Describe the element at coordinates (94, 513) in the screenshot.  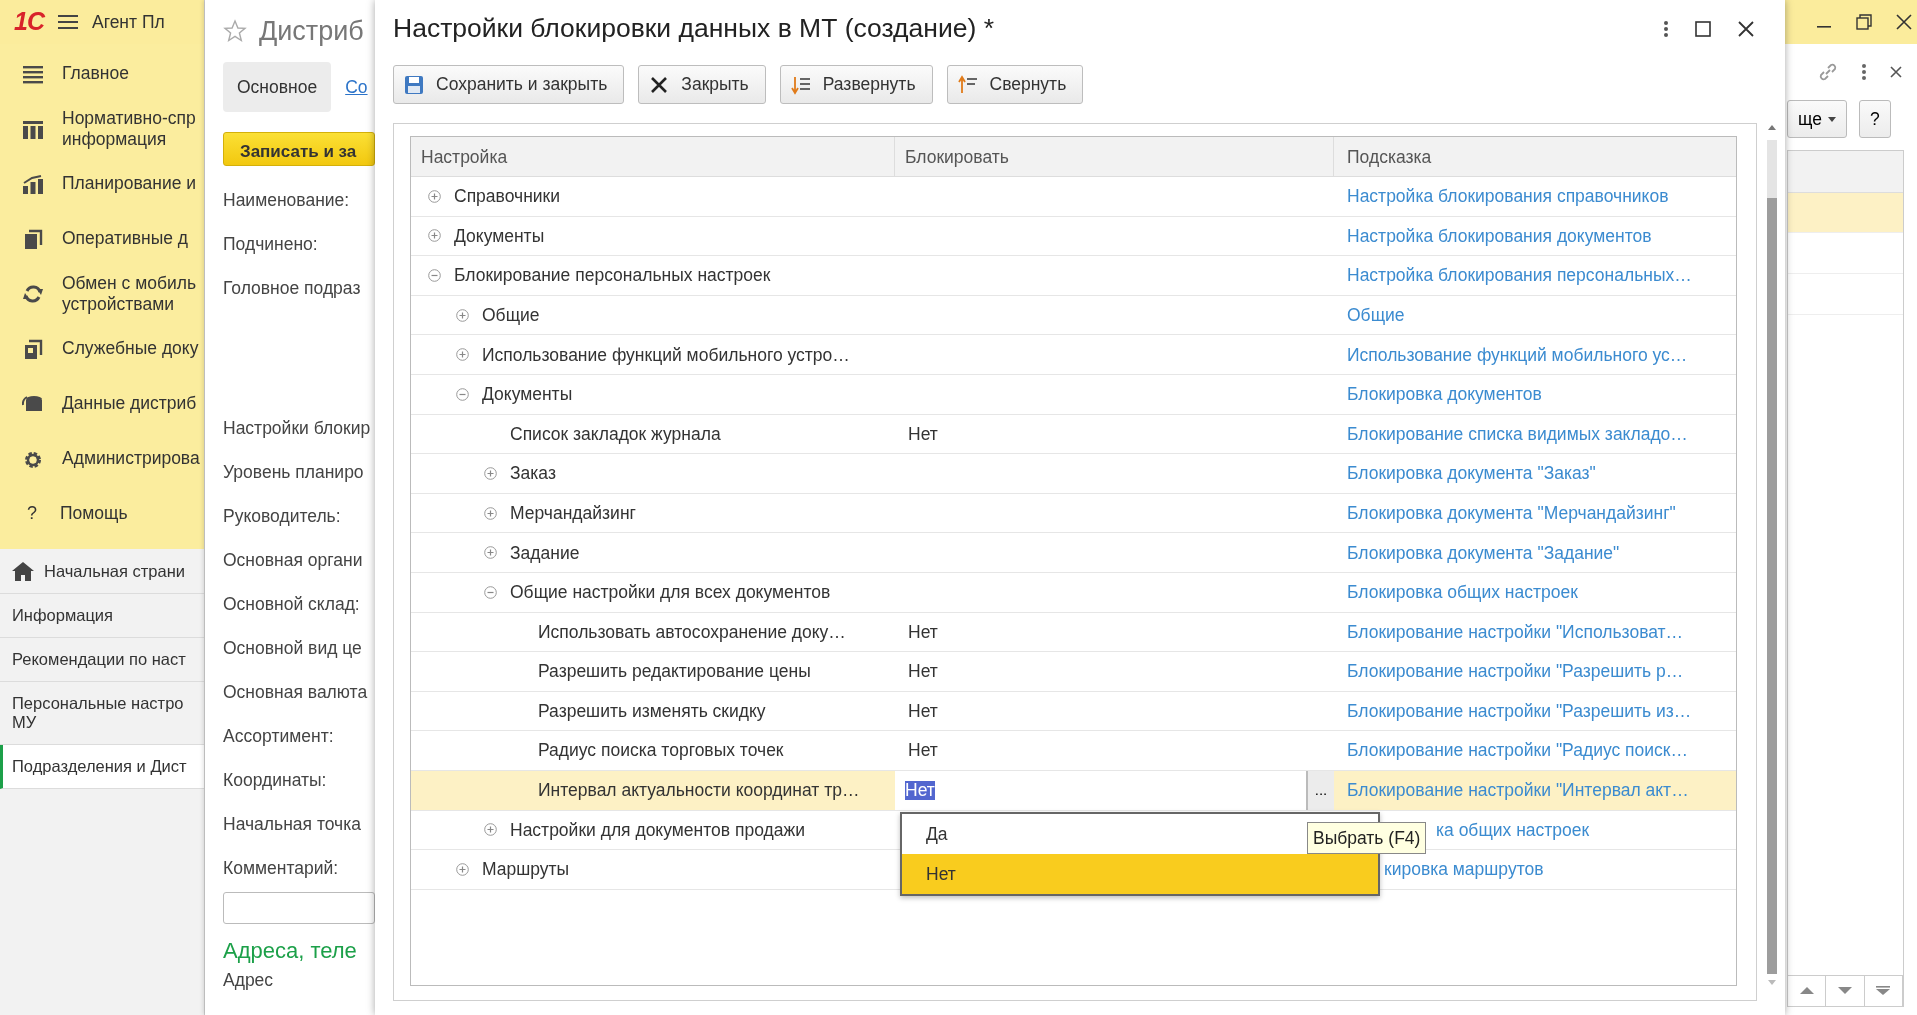
I see `section-link: Помощь` at that location.